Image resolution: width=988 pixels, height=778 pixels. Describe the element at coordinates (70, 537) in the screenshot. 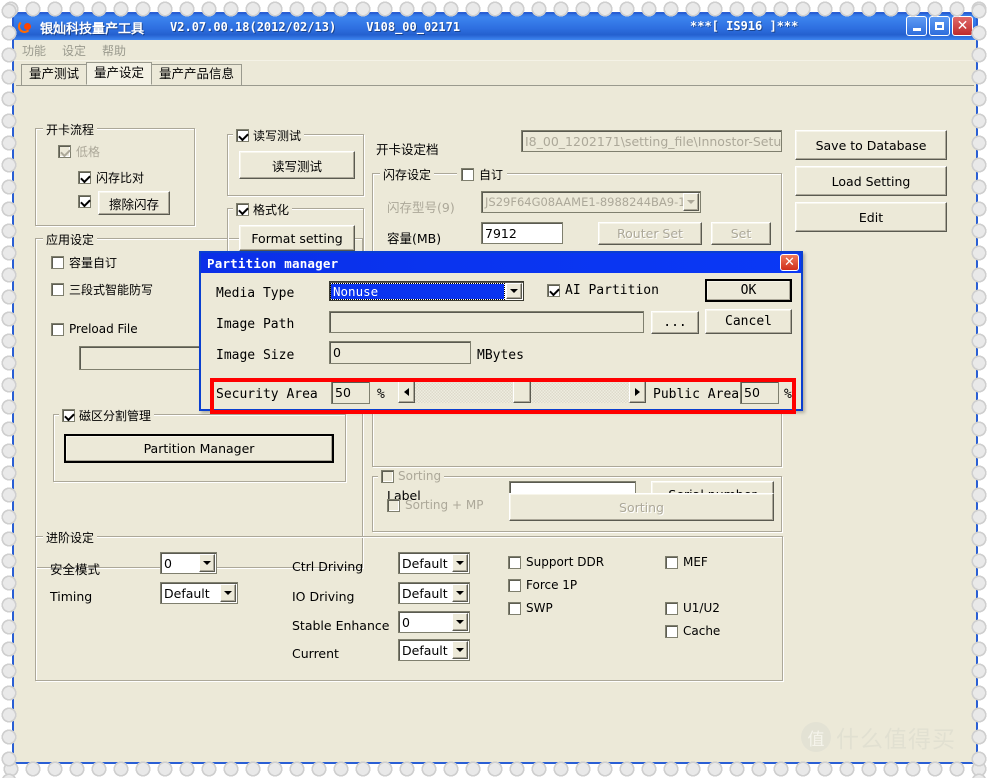

I see `group-advanced-settings-label: 进阶设定` at that location.